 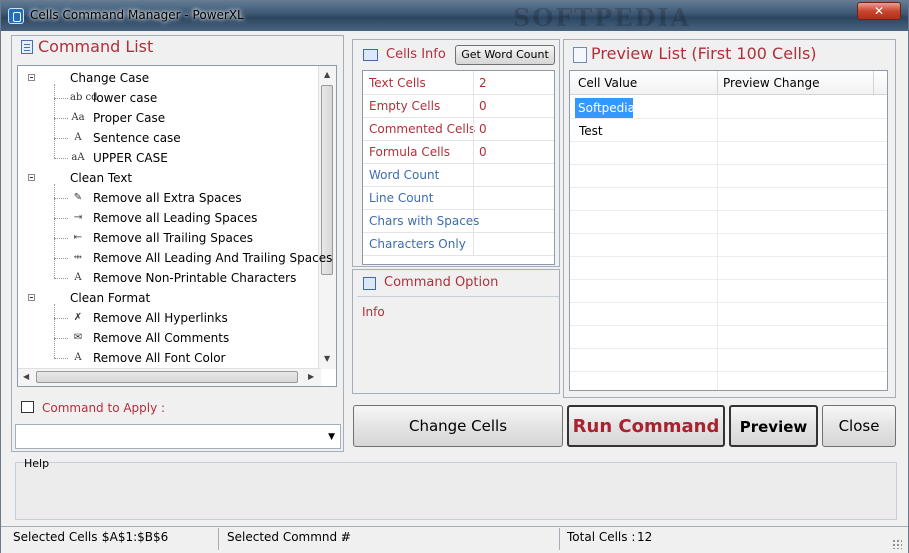 I want to click on scroll-down-arrow-icon: ▼, so click(x=327, y=358).